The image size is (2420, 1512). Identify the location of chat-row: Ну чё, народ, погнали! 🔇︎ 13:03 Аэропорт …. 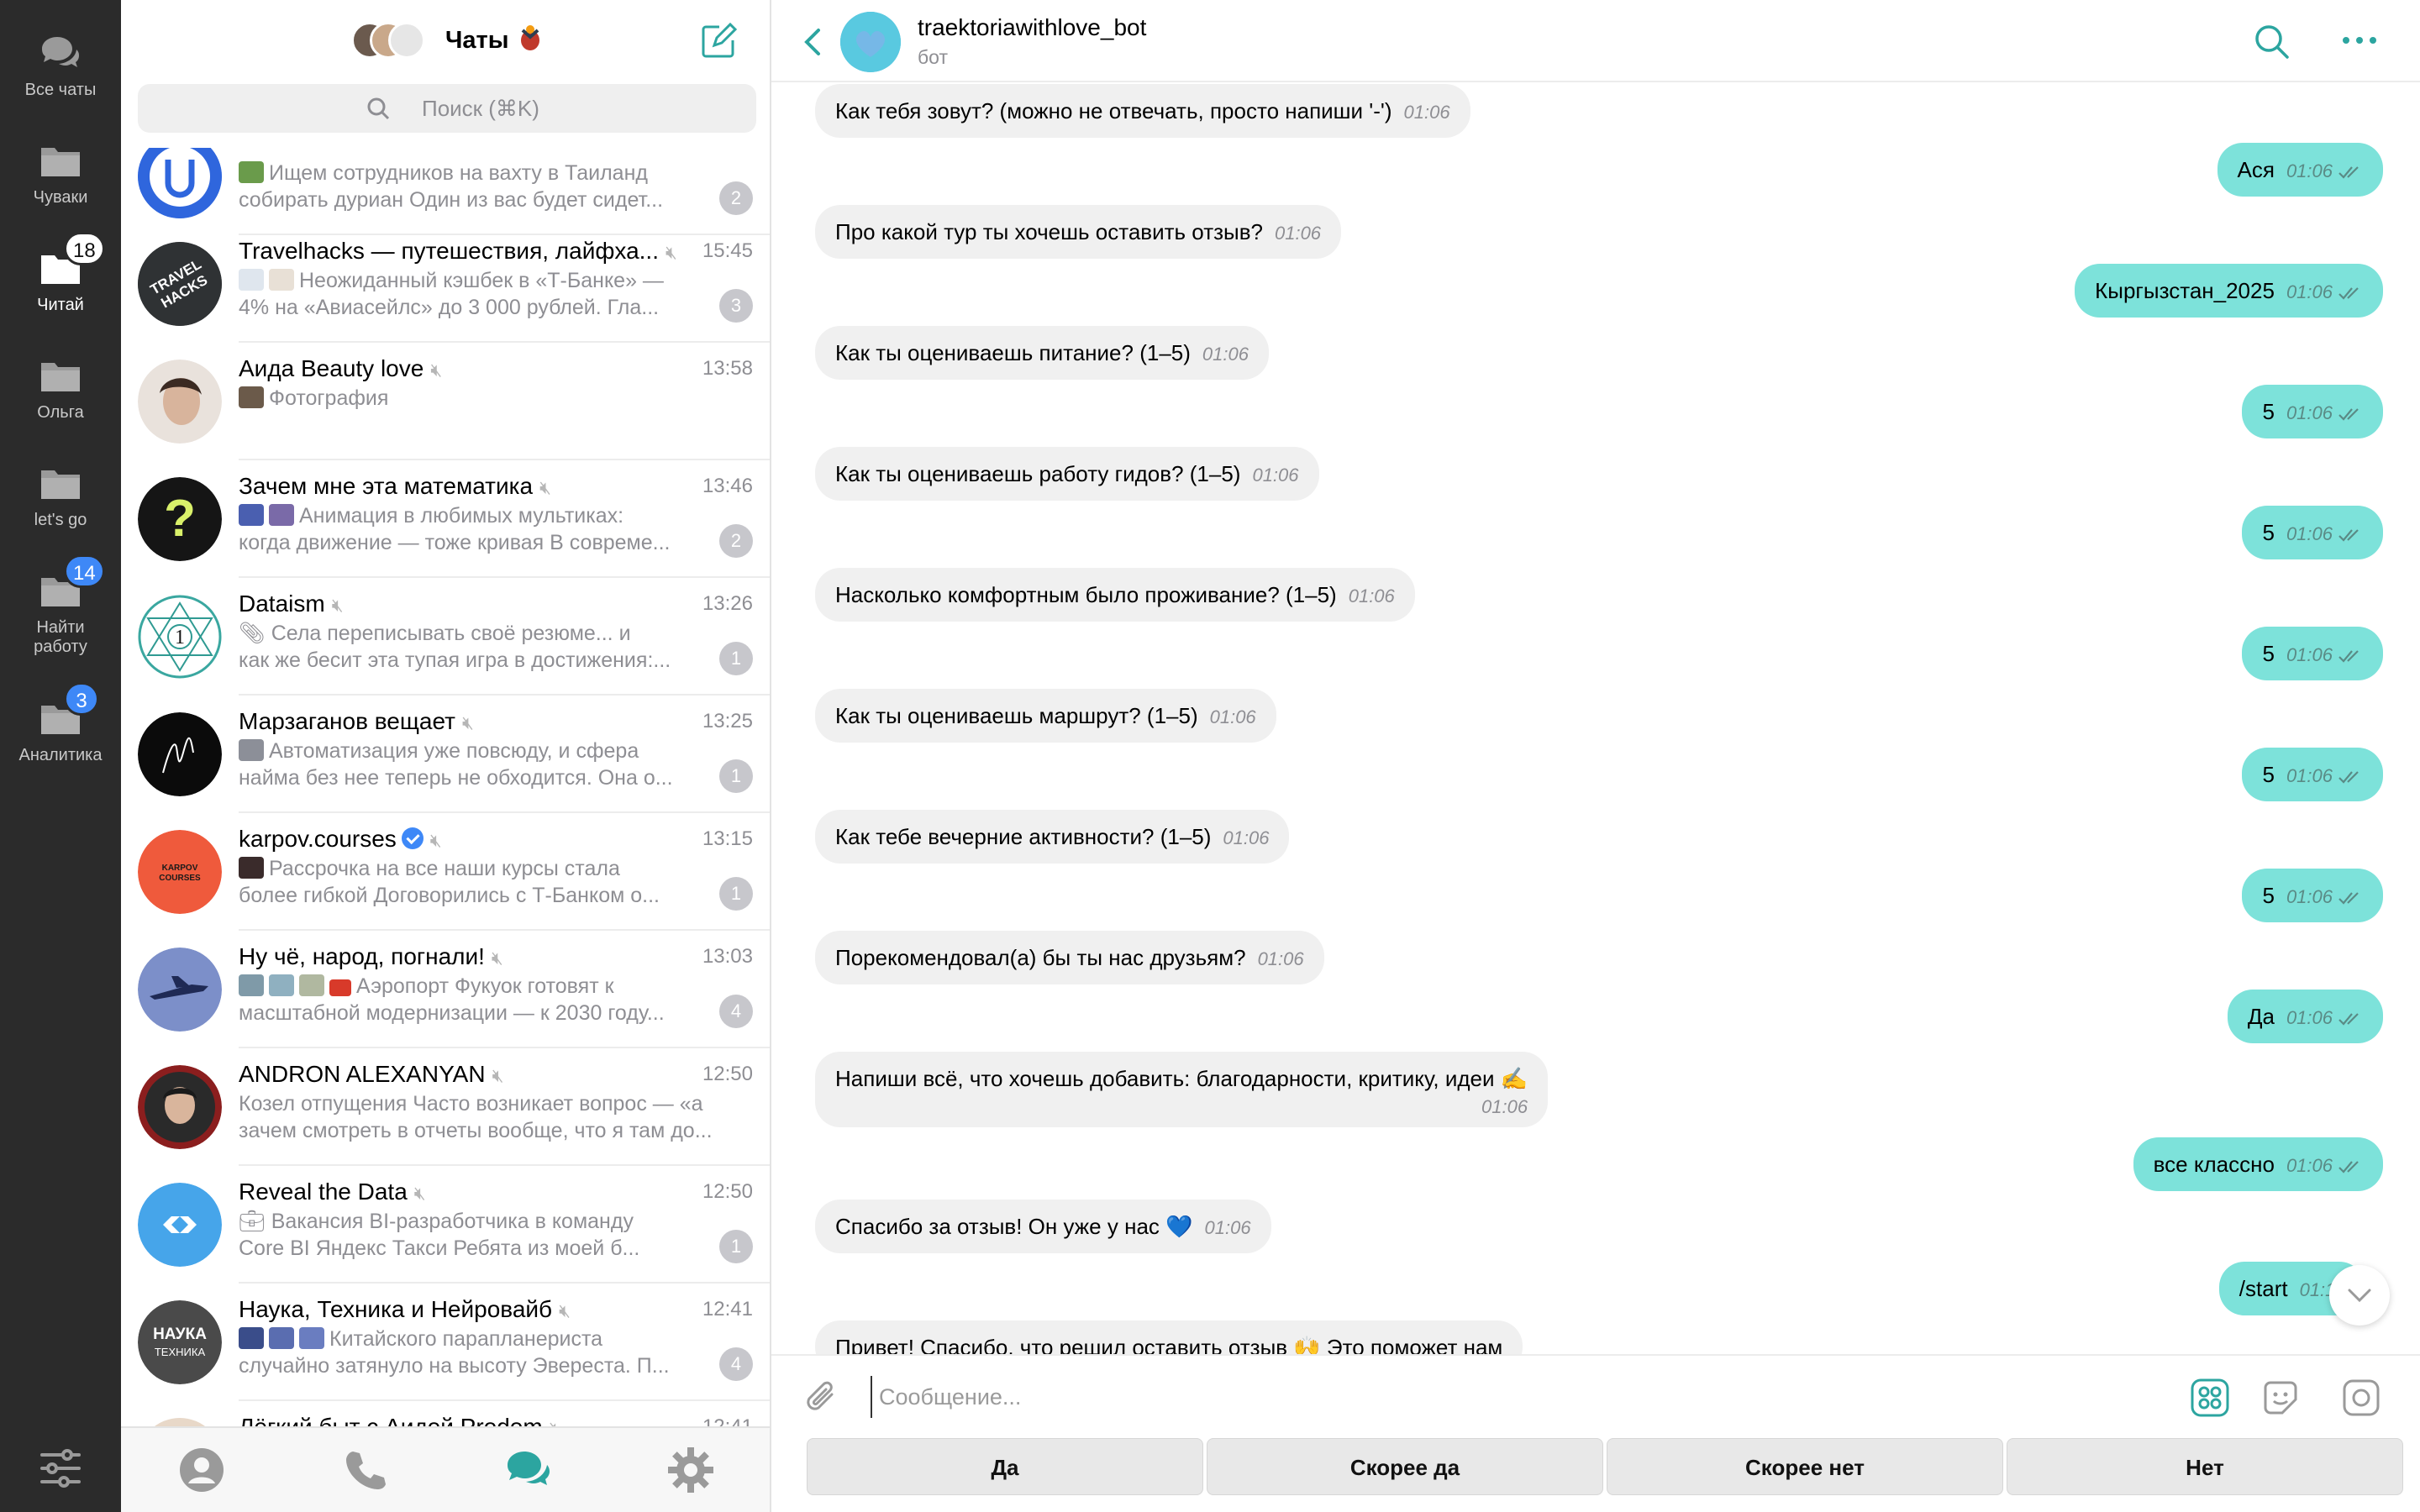
(446, 989).